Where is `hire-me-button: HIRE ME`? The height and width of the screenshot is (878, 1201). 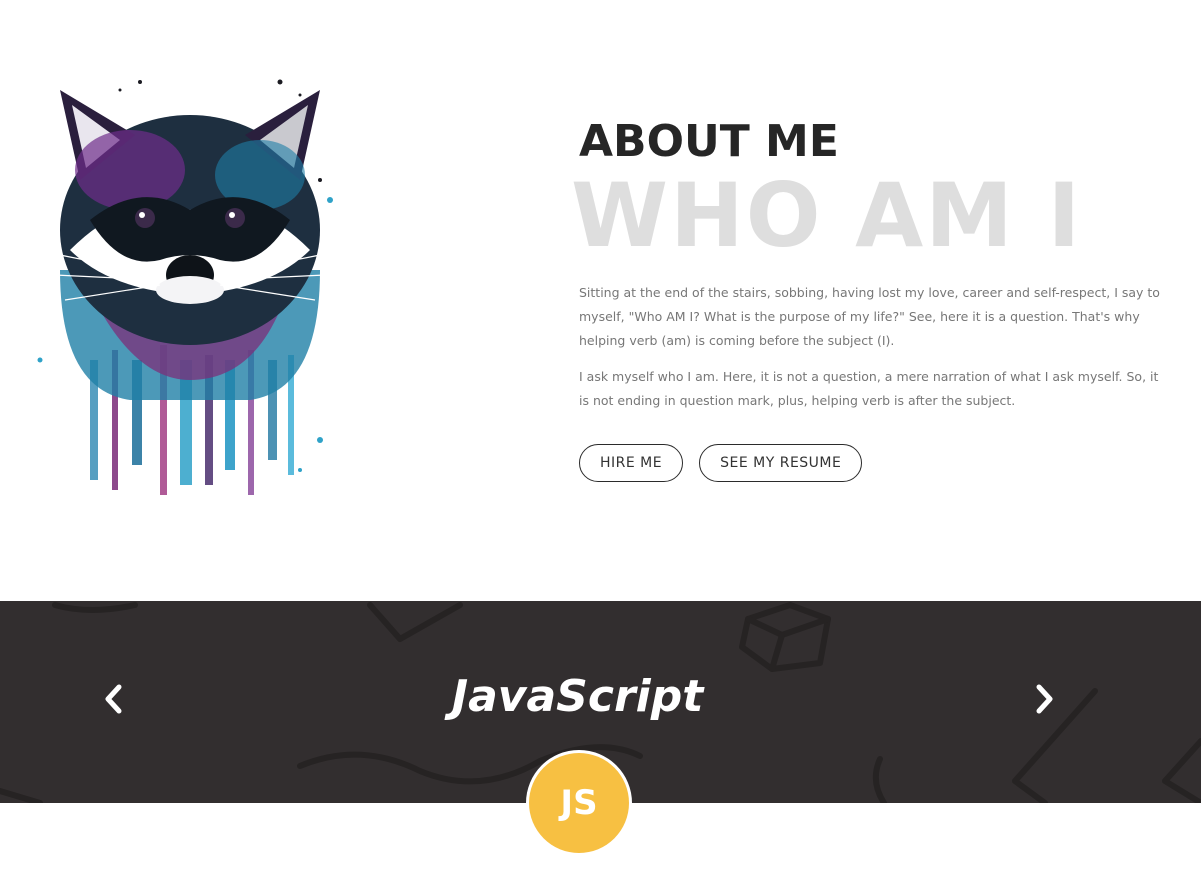 hire-me-button: HIRE ME is located at coordinates (631, 463).